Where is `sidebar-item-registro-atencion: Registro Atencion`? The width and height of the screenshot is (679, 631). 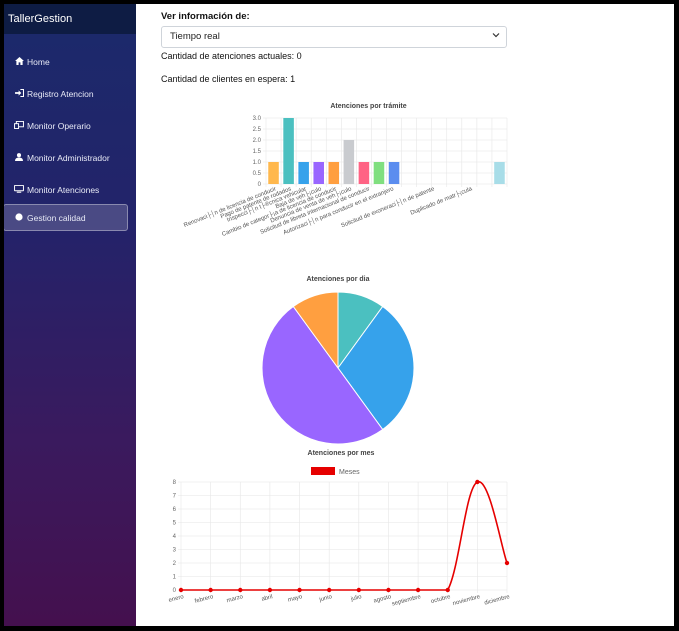 sidebar-item-registro-atencion: Registro Atencion is located at coordinates (65, 93).